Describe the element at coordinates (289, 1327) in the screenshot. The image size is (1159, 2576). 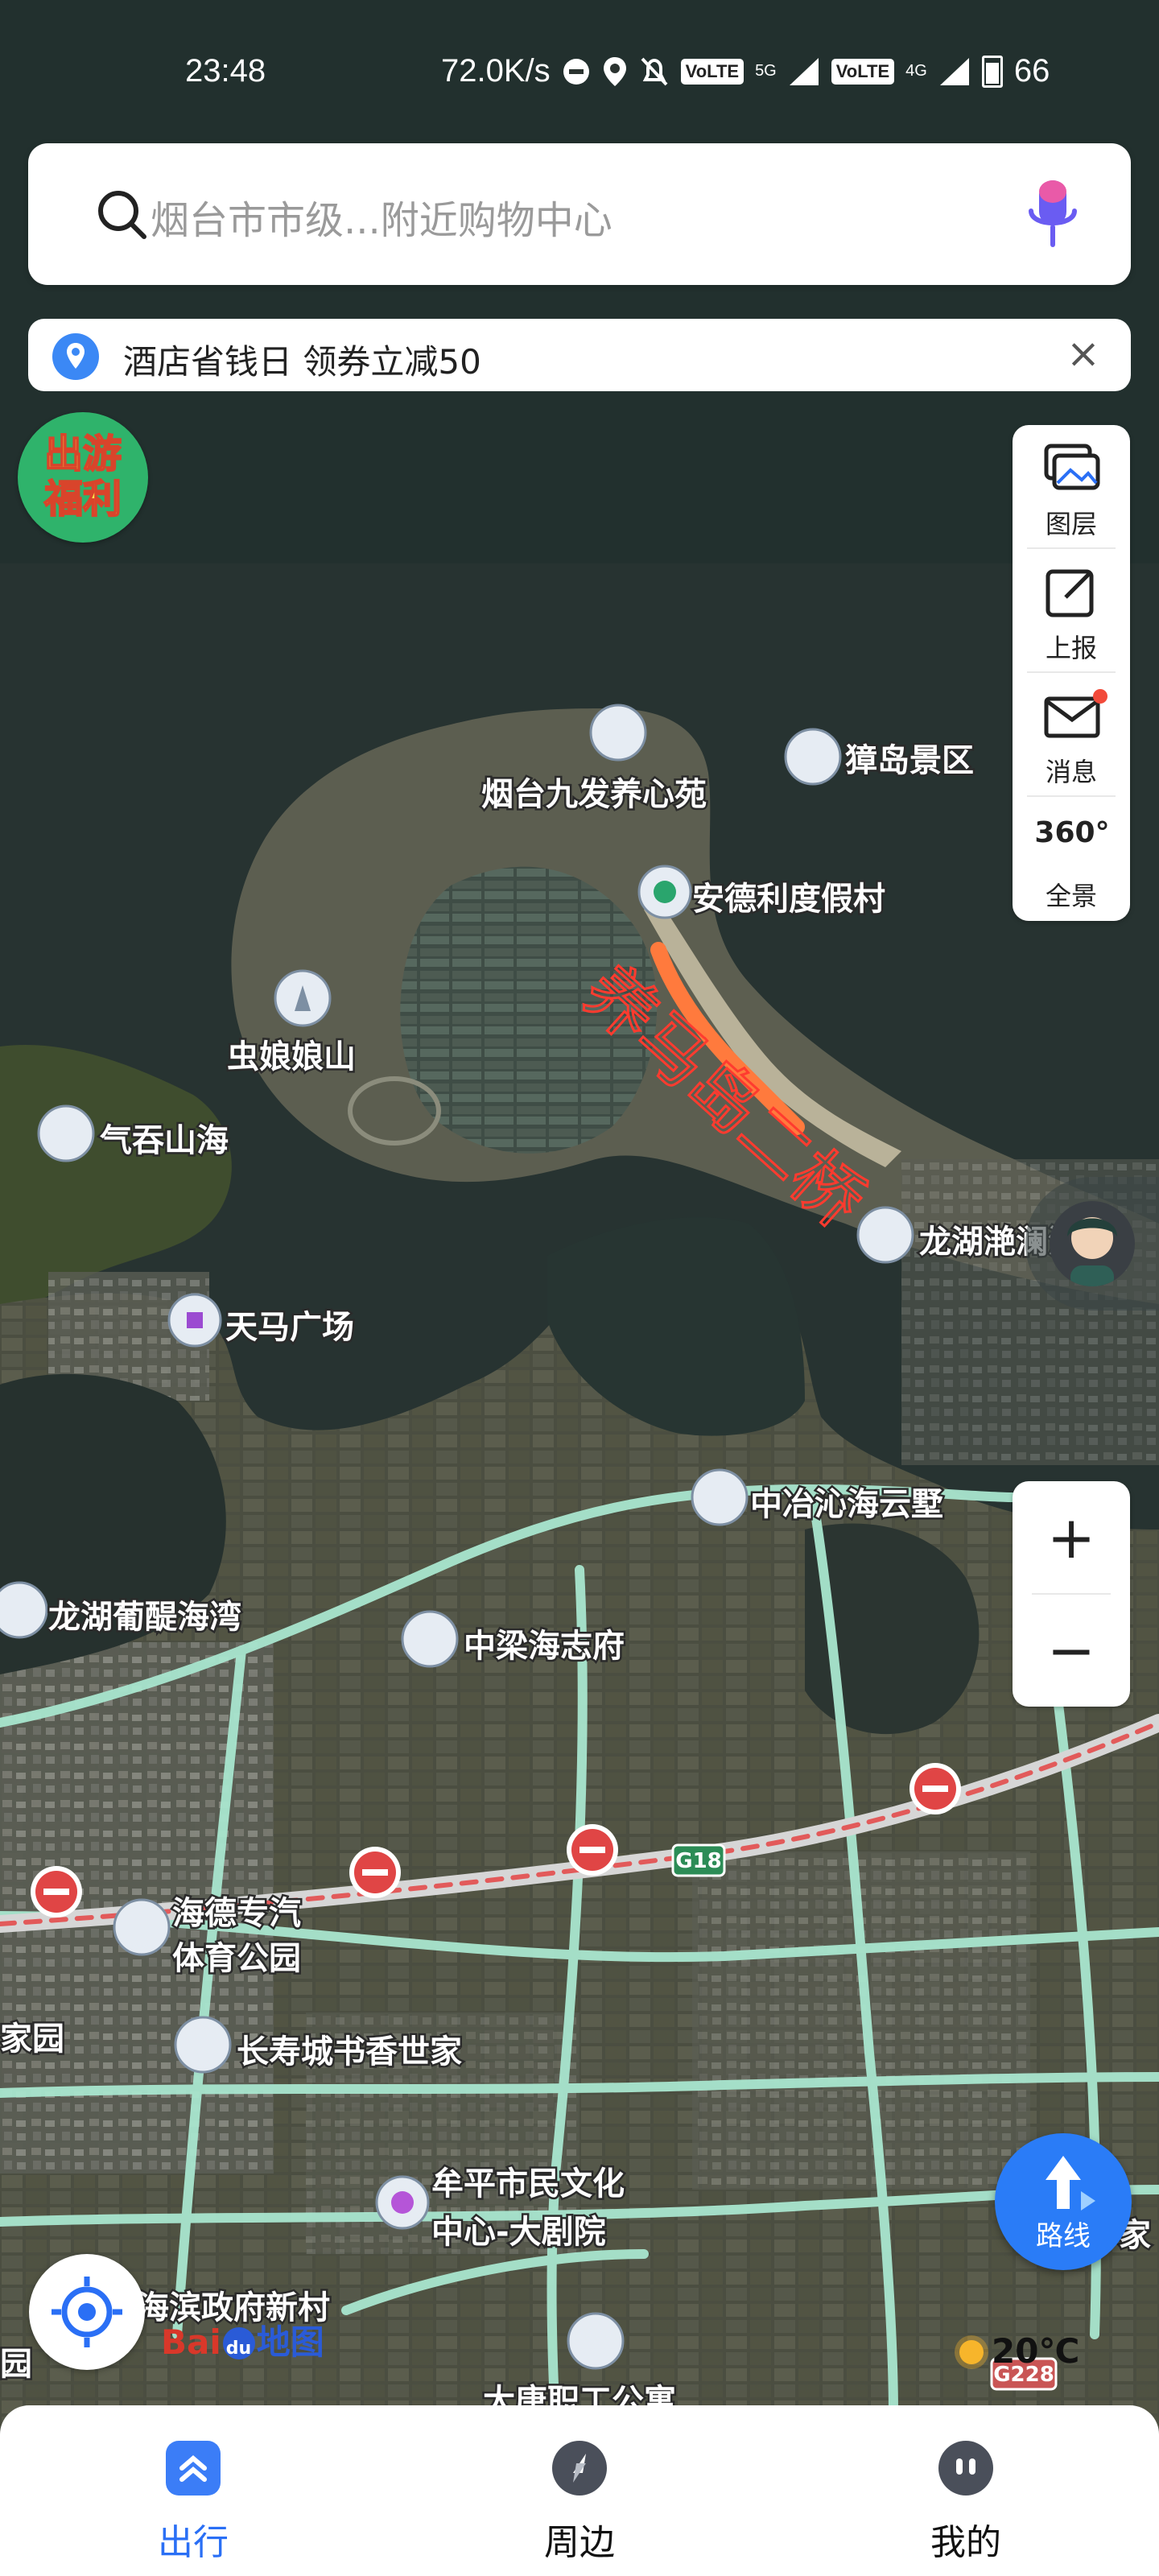
I see `poi-label: 天马广场` at that location.